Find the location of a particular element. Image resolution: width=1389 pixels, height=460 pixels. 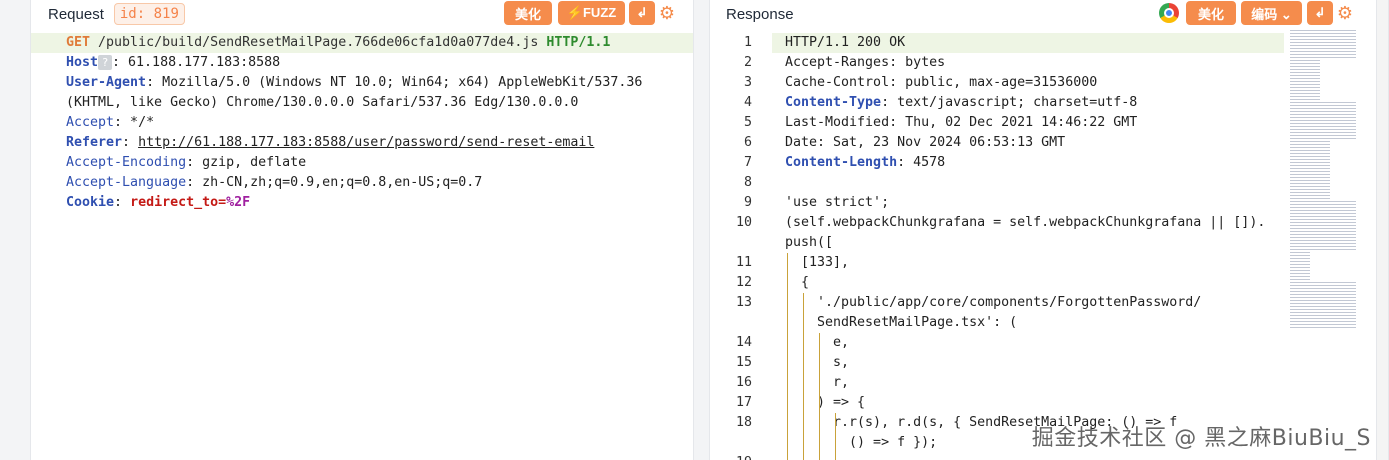

code-line: 8 is located at coordinates (1049, 183).